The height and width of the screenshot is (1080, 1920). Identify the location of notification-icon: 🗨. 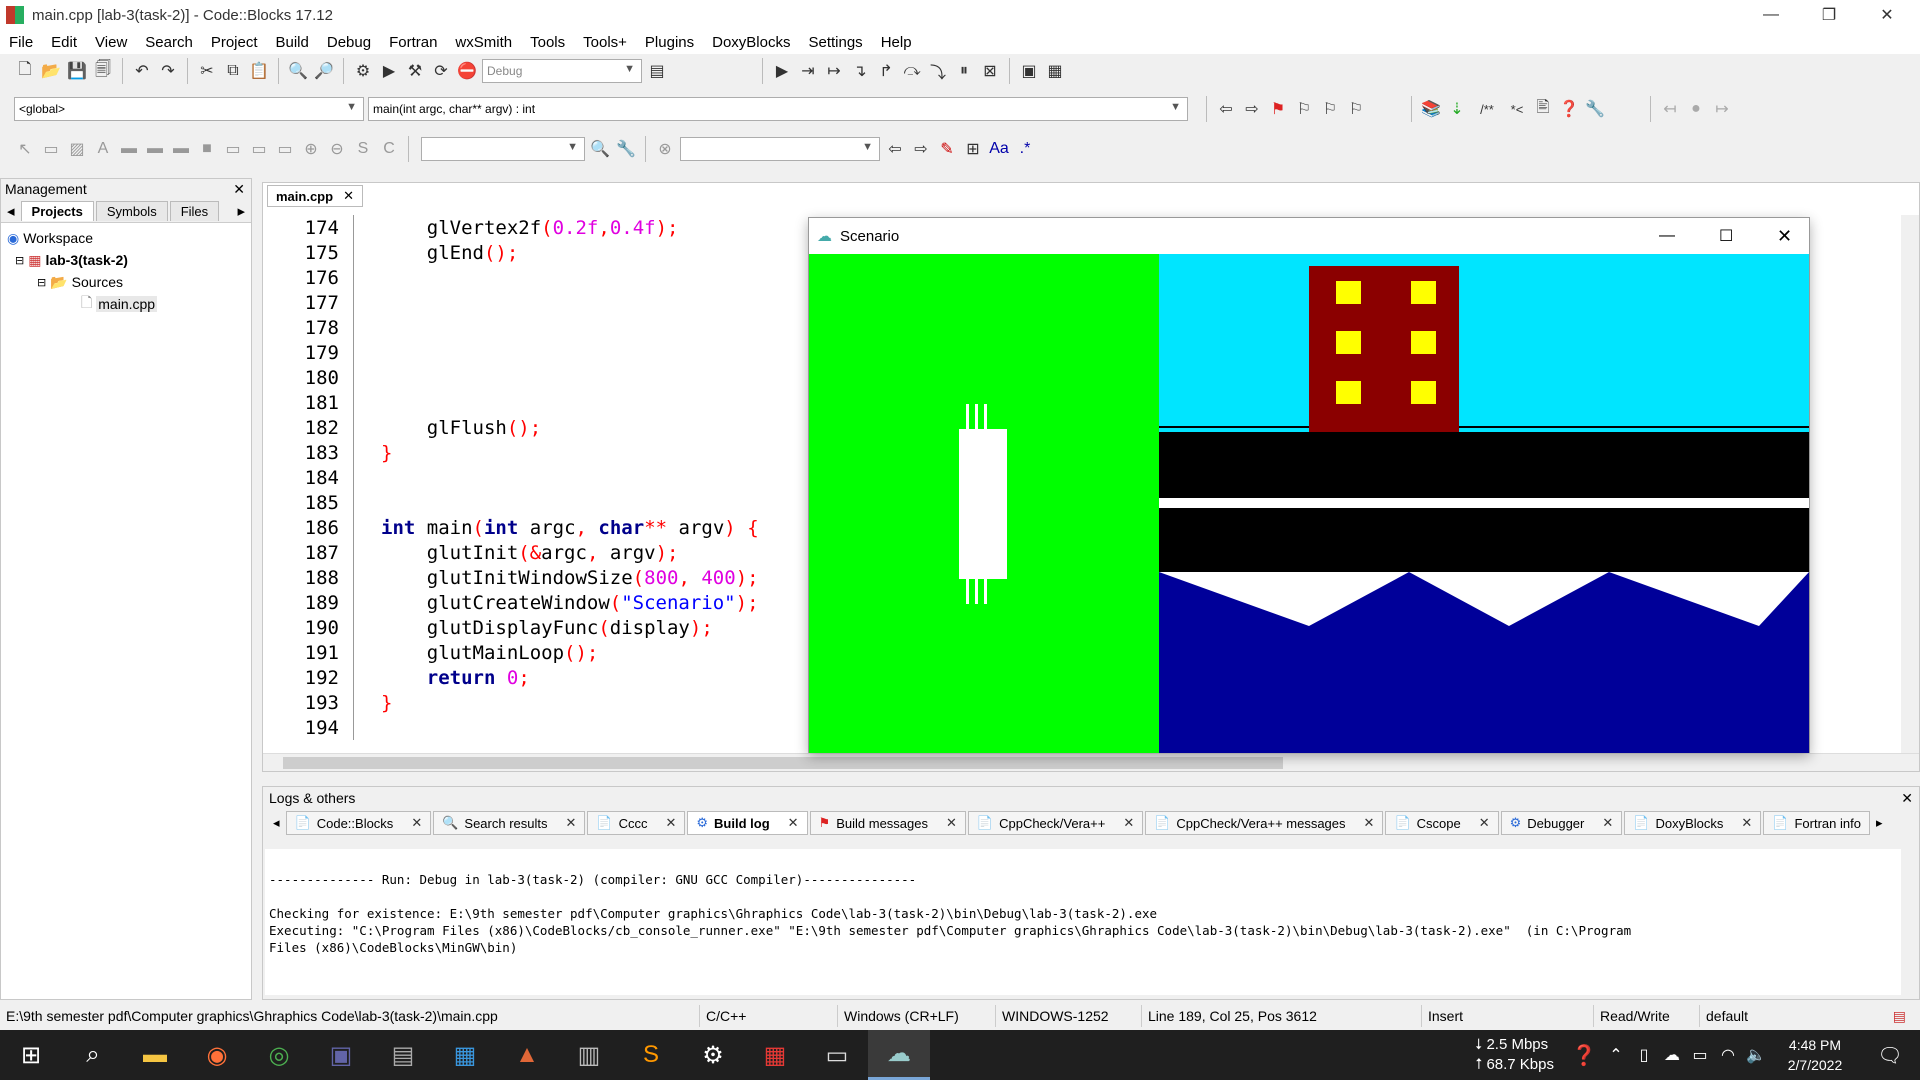
(1890, 1055).